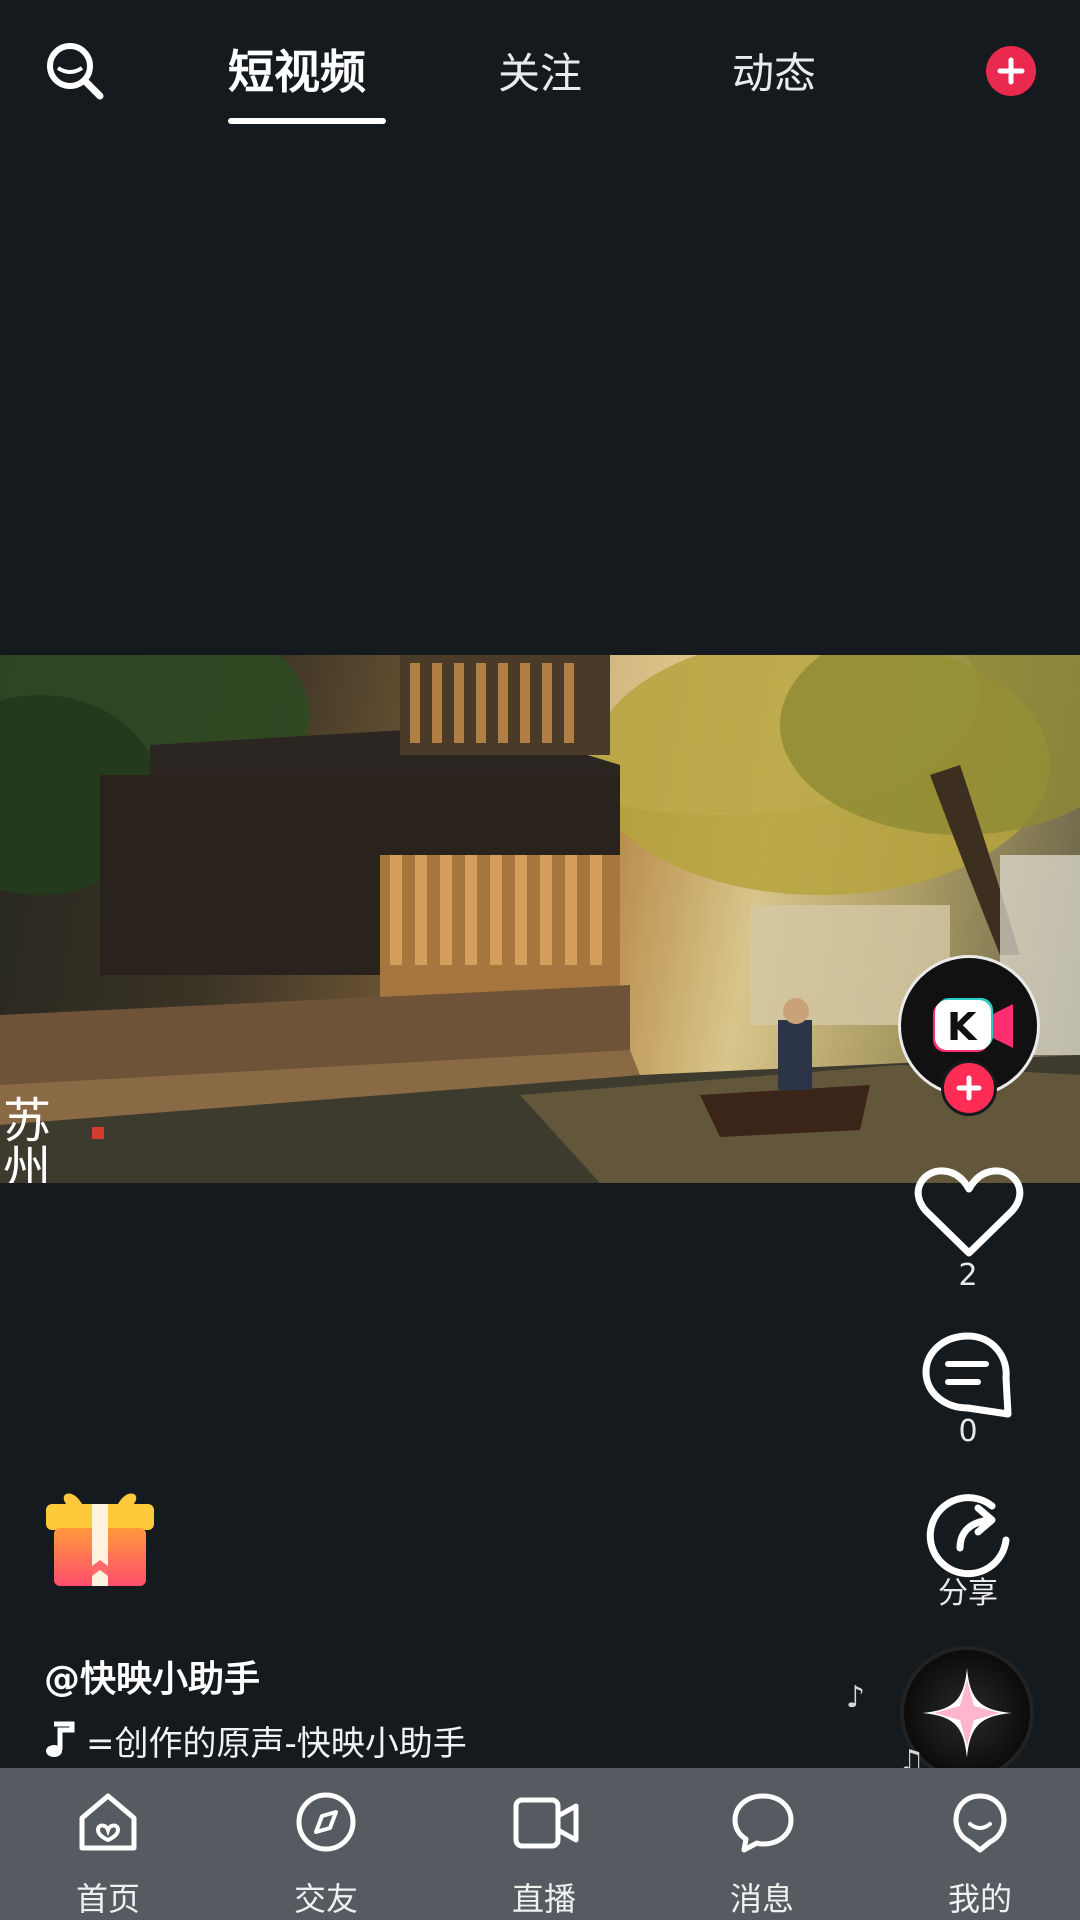 The height and width of the screenshot is (1920, 1080). I want to click on nav-profile: 我的, so click(980, 1844).